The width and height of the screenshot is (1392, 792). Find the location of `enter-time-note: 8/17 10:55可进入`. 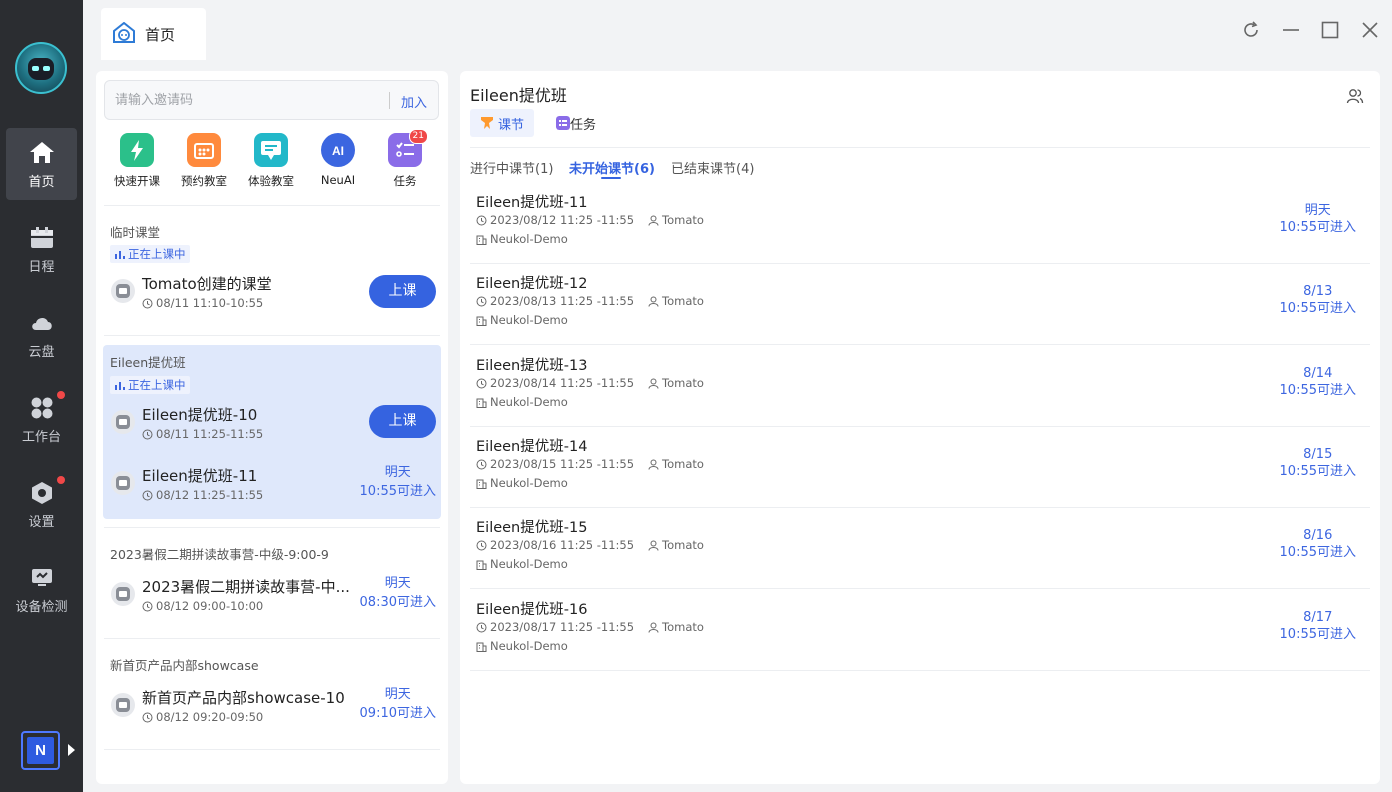

enter-time-note: 8/17 10:55可进入 is located at coordinates (1318, 626).